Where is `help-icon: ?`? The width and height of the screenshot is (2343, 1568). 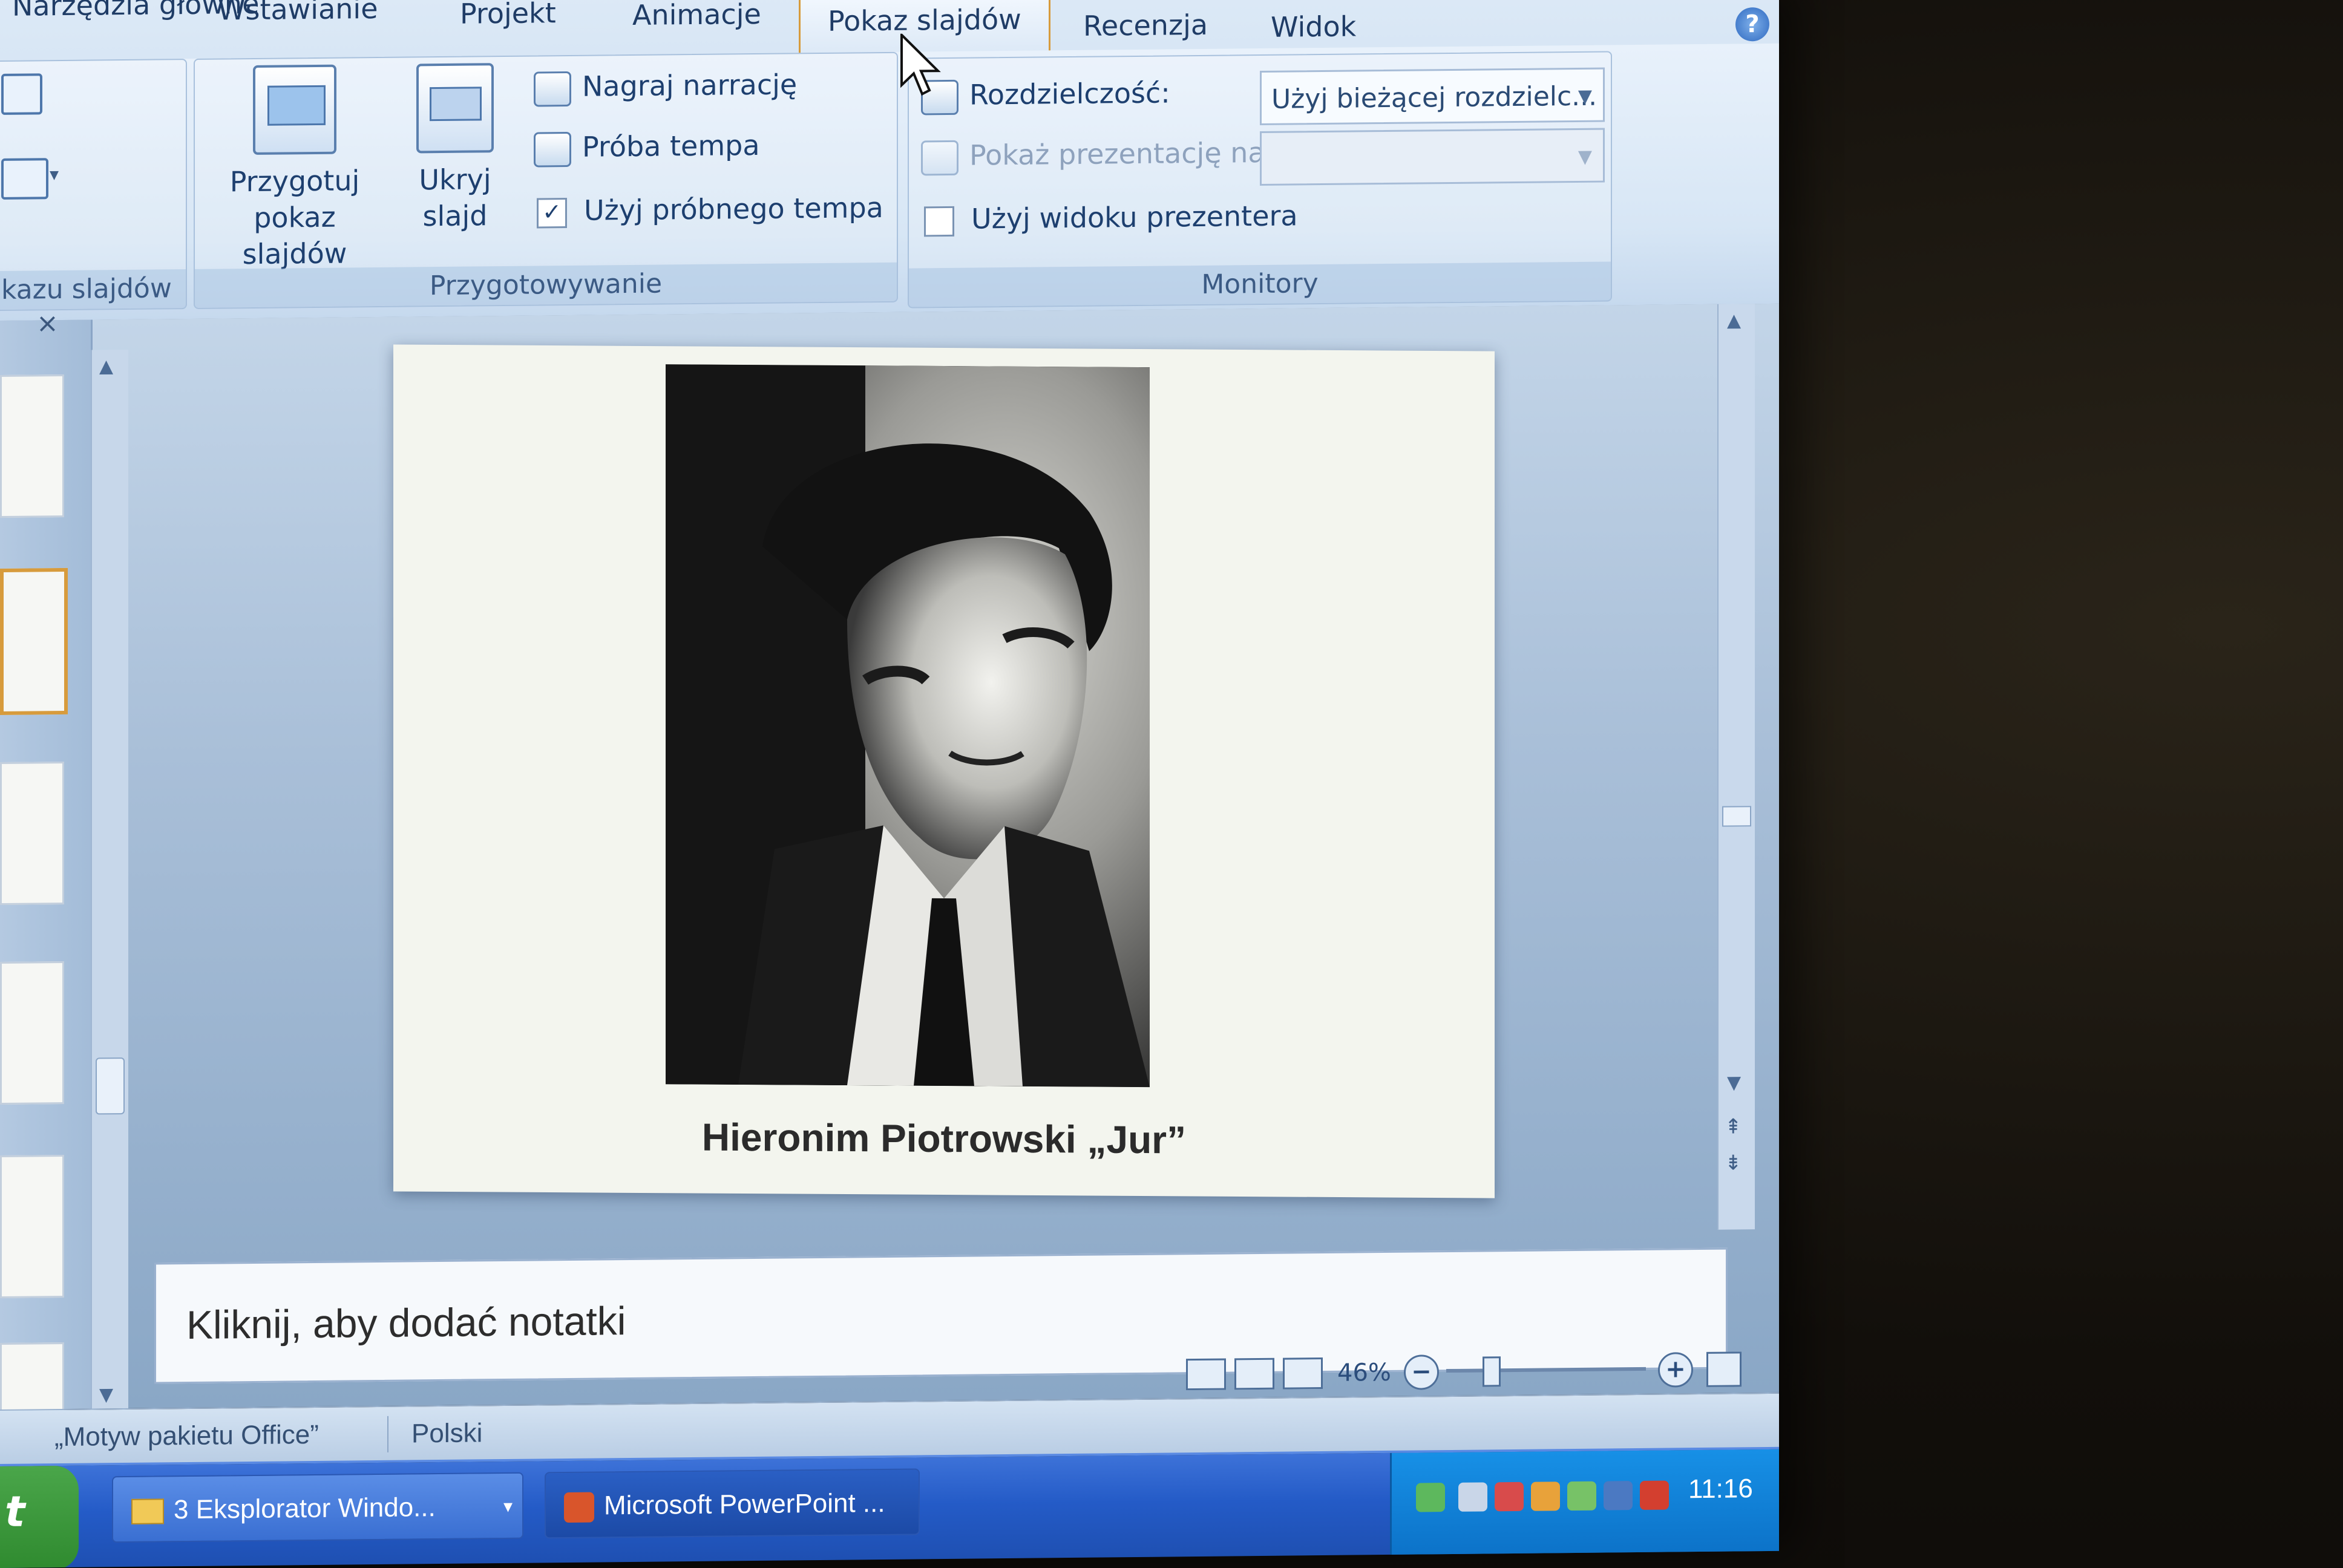
help-icon: ? is located at coordinates (1752, 24).